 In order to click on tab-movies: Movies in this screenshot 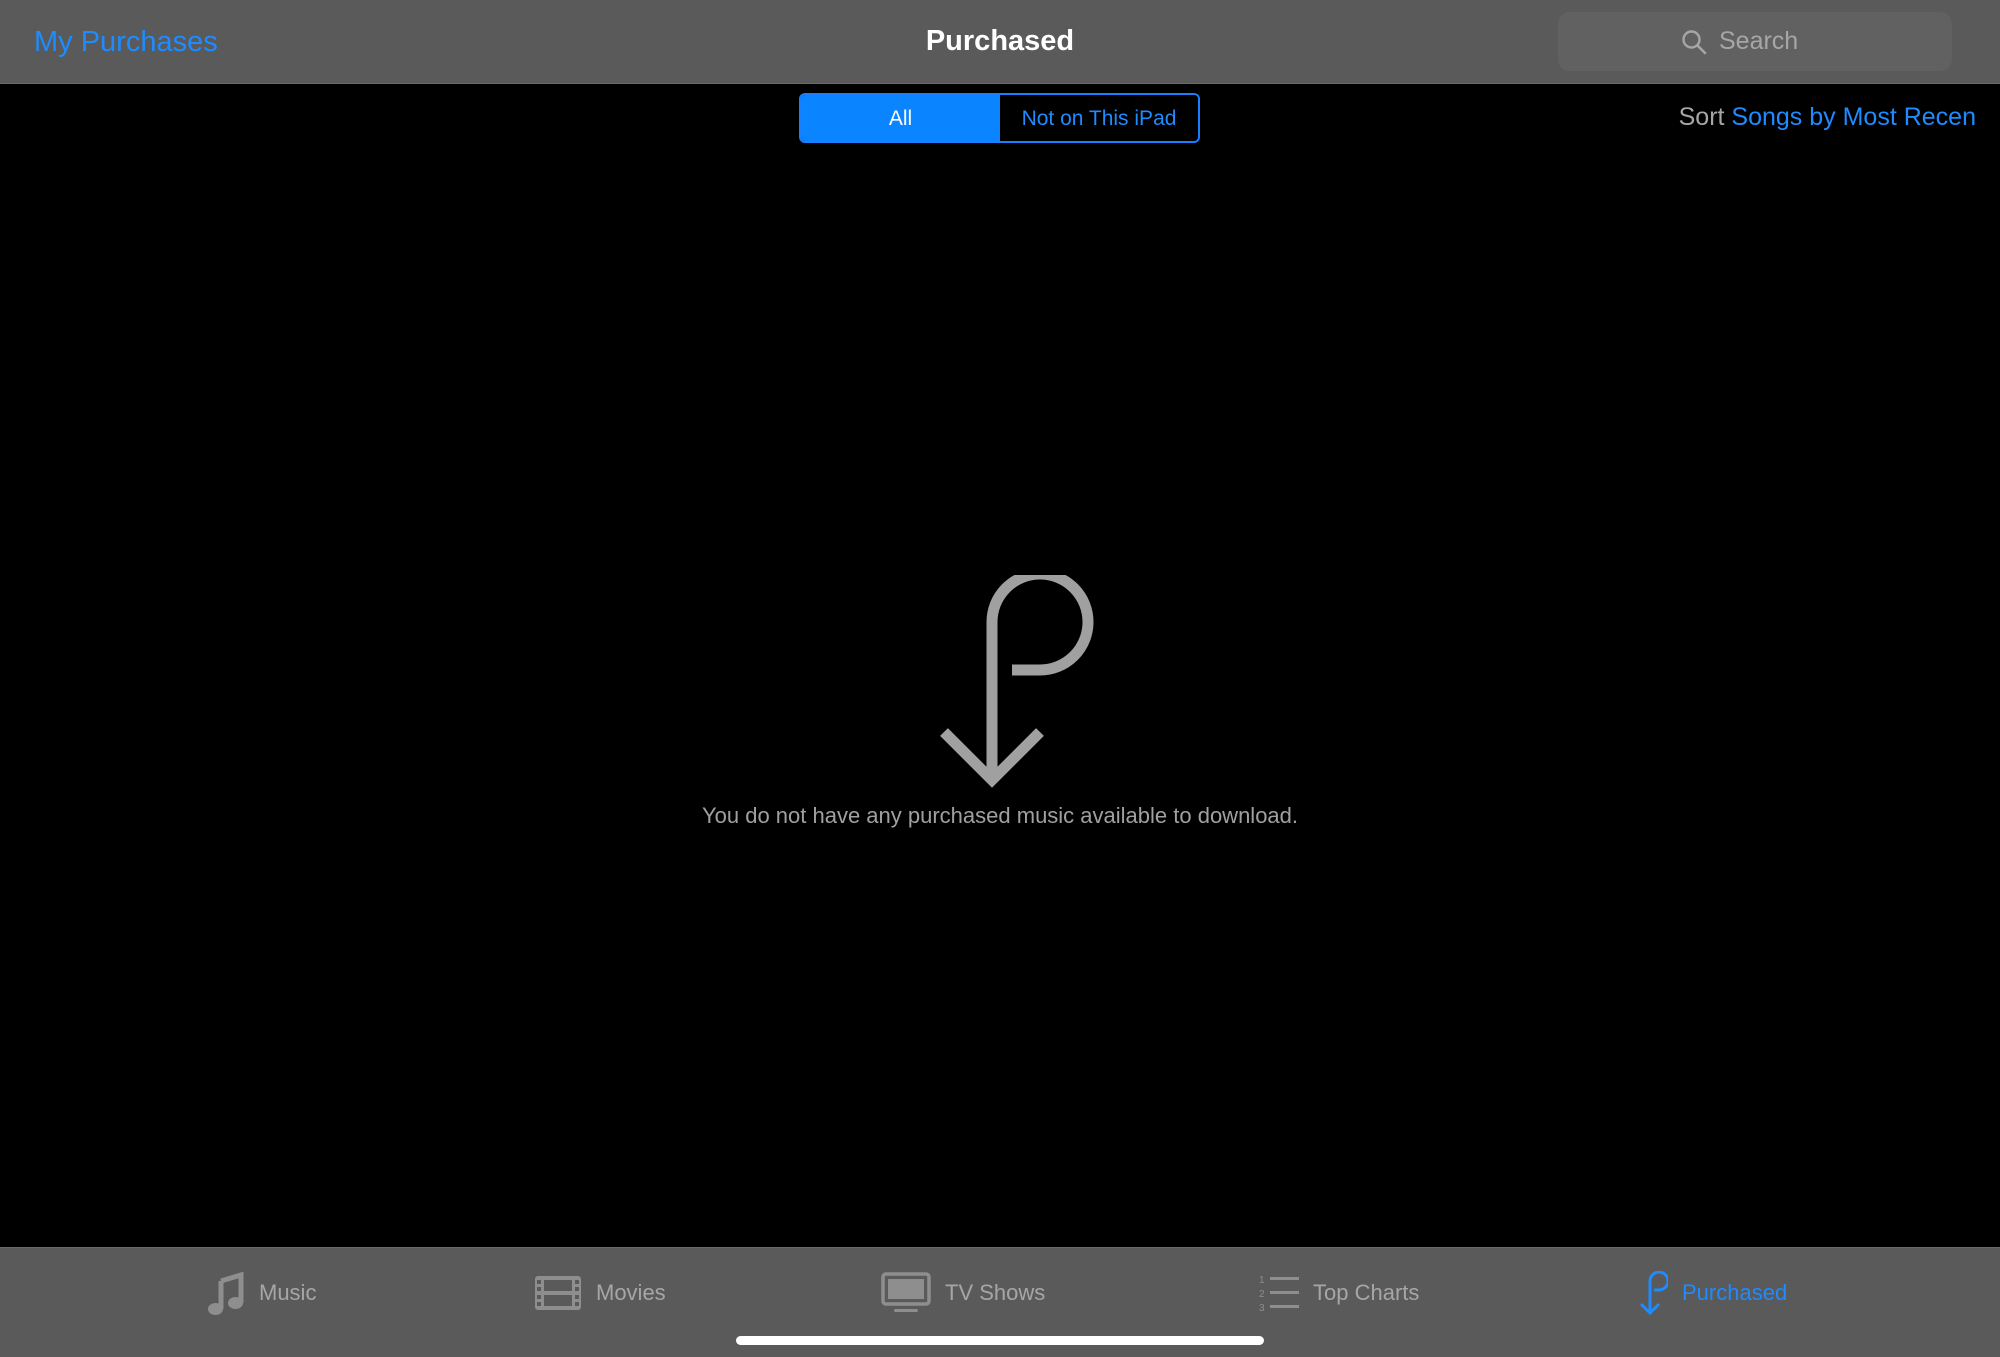, I will do `click(600, 1293)`.